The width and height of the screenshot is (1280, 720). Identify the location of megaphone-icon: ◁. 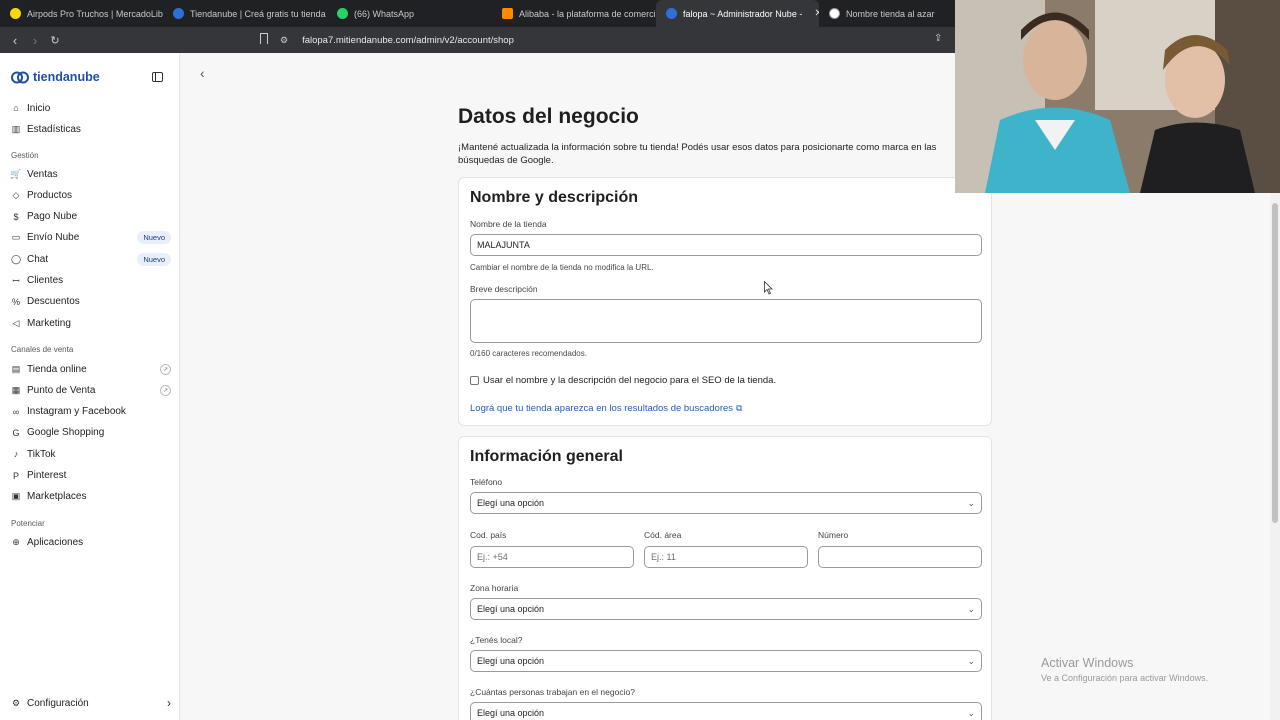
(16, 322).